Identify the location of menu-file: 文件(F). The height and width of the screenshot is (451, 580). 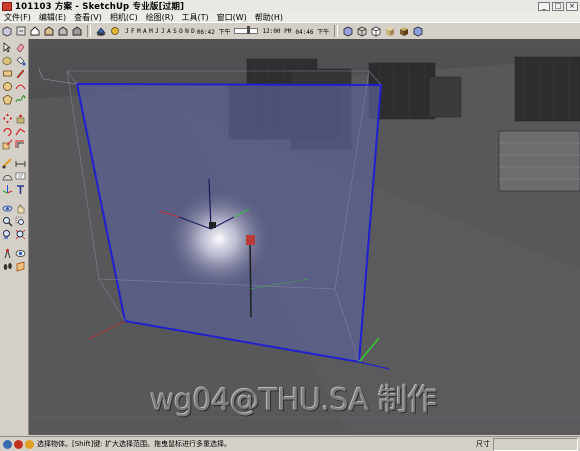
(17, 17).